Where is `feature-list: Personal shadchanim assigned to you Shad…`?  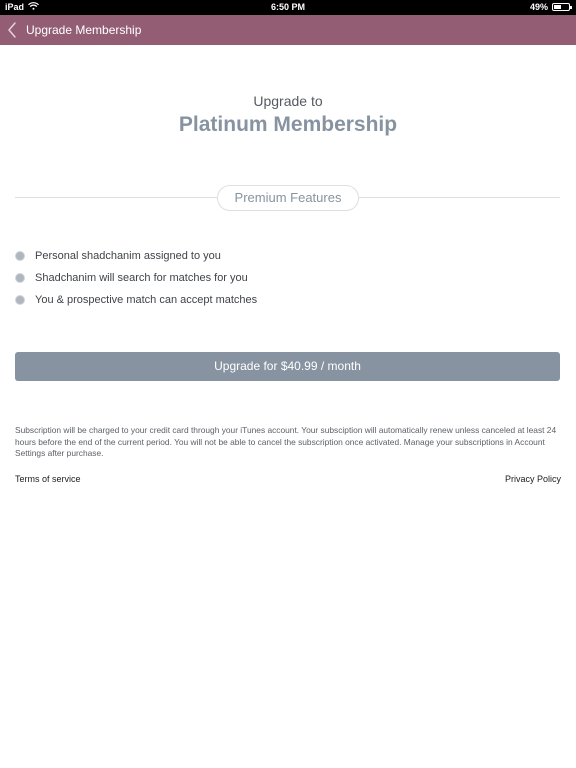
feature-list: Personal shadchanim assigned to you Shad… is located at coordinates (136, 278).